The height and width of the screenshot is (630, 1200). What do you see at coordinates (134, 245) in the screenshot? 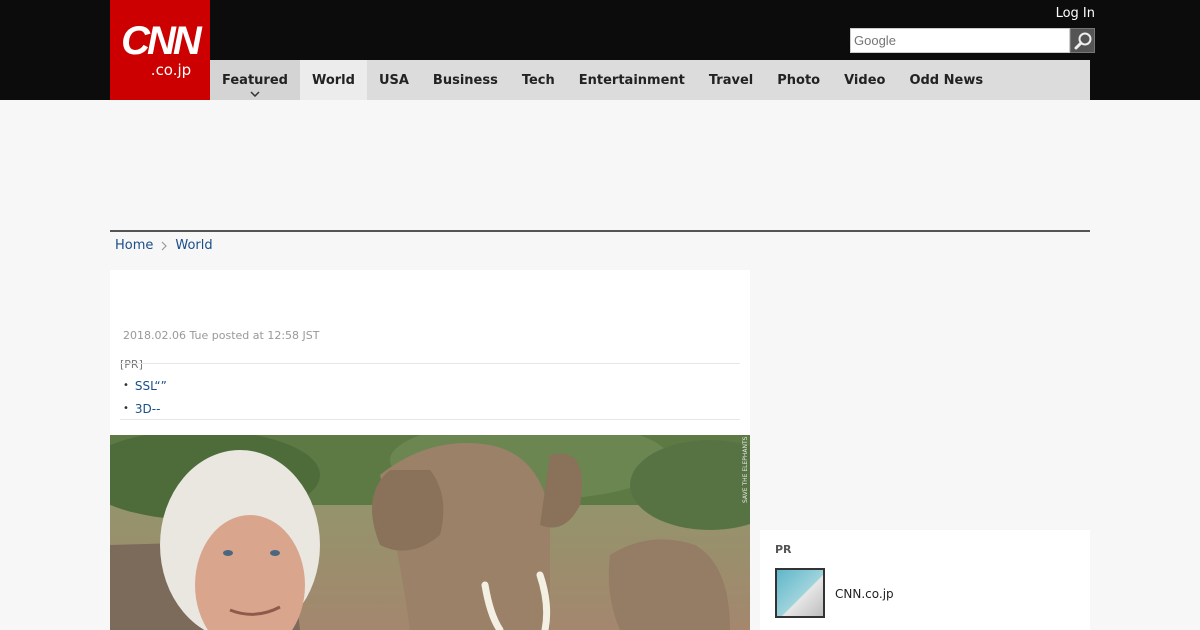
I see `breadcrumb-home: Home` at bounding box center [134, 245].